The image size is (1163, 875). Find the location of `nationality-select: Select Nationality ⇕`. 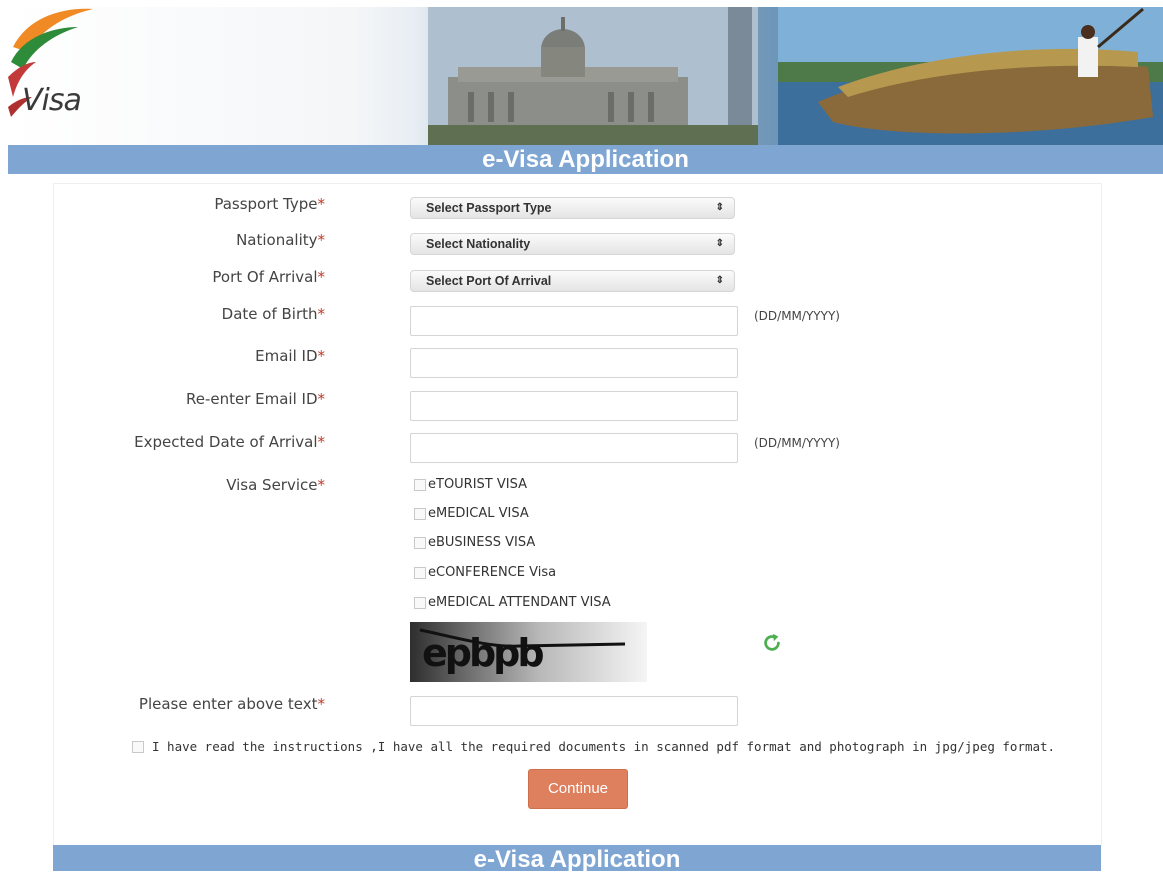

nationality-select: Select Nationality ⇕ is located at coordinates (572, 244).